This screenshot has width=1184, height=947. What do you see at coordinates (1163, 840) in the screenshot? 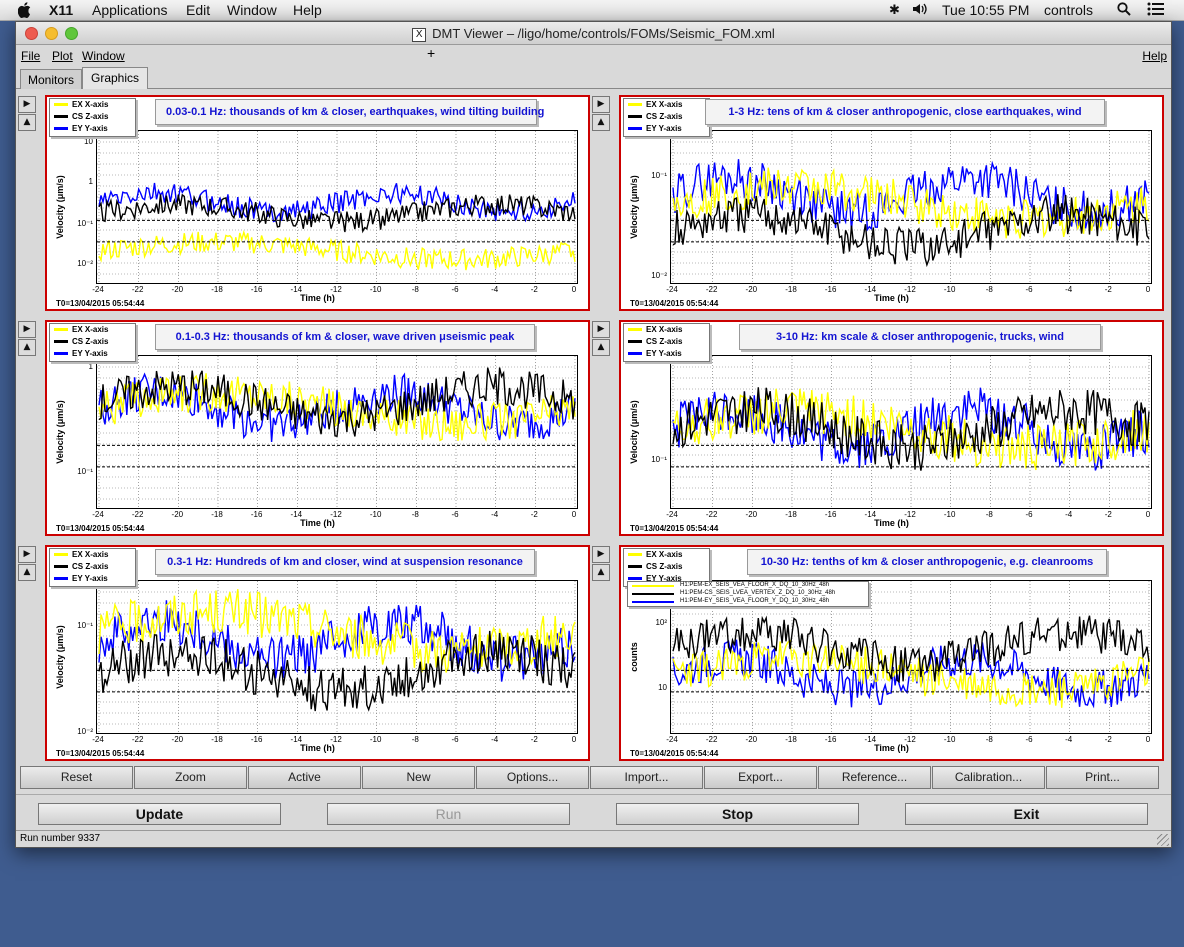
I see `resize-grip-icon` at bounding box center [1163, 840].